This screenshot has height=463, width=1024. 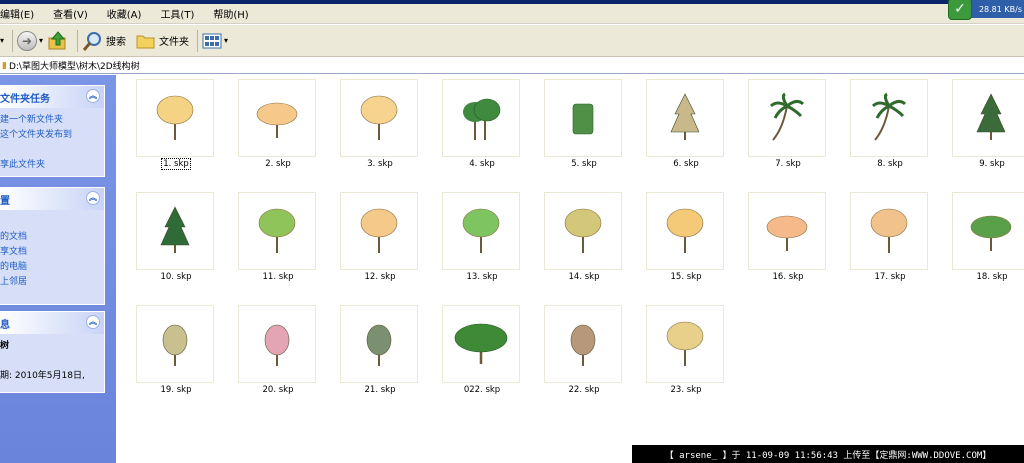 What do you see at coordinates (52, 375) in the screenshot?
I see `side-panel-link: 期: 2010年5月18日,` at bounding box center [52, 375].